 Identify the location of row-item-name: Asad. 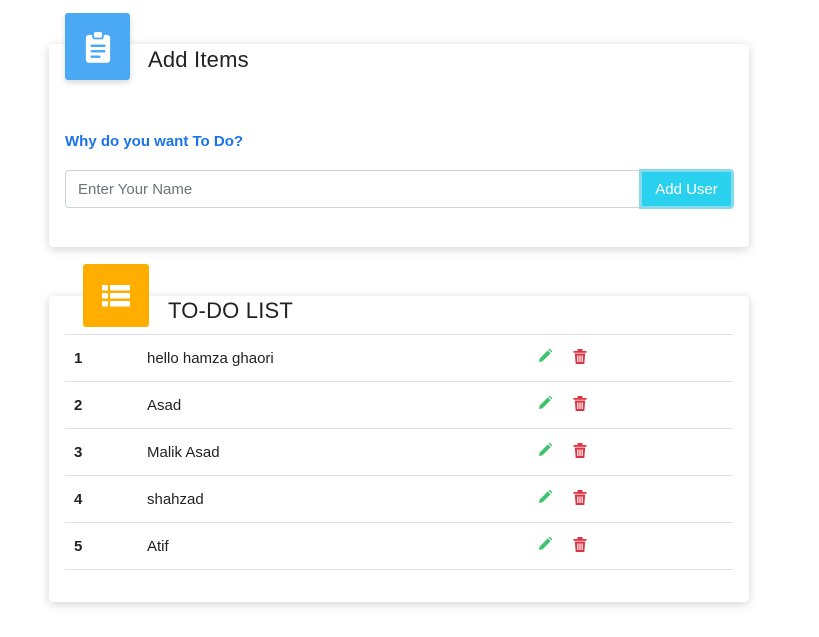
(164, 405).